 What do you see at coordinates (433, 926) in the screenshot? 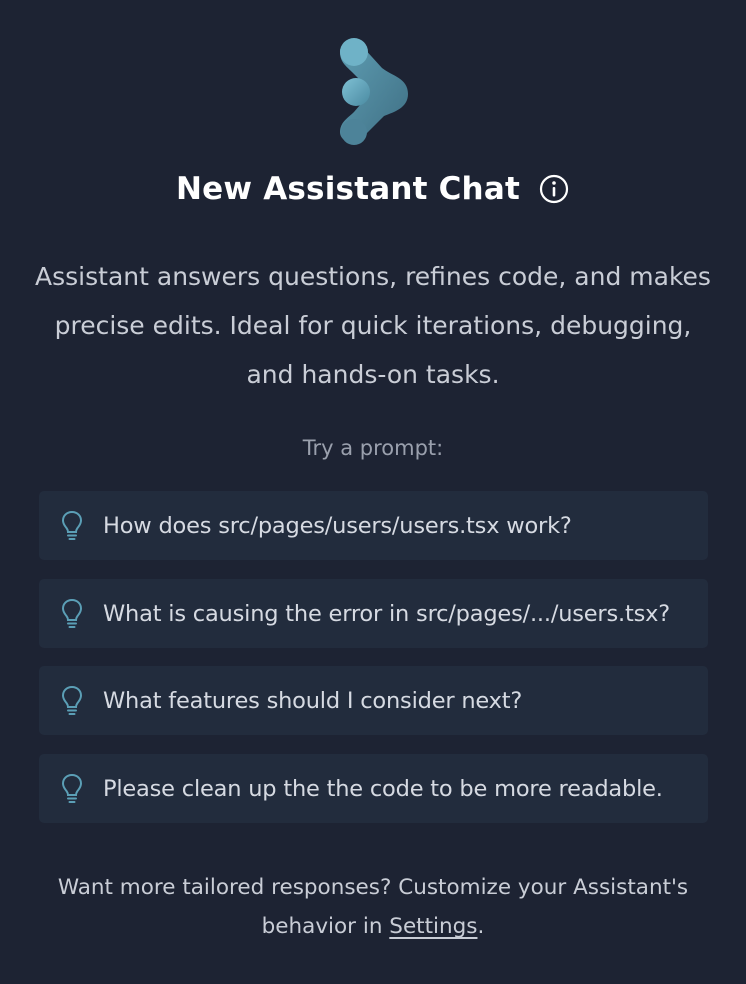
I see `settings-link: Settings` at bounding box center [433, 926].